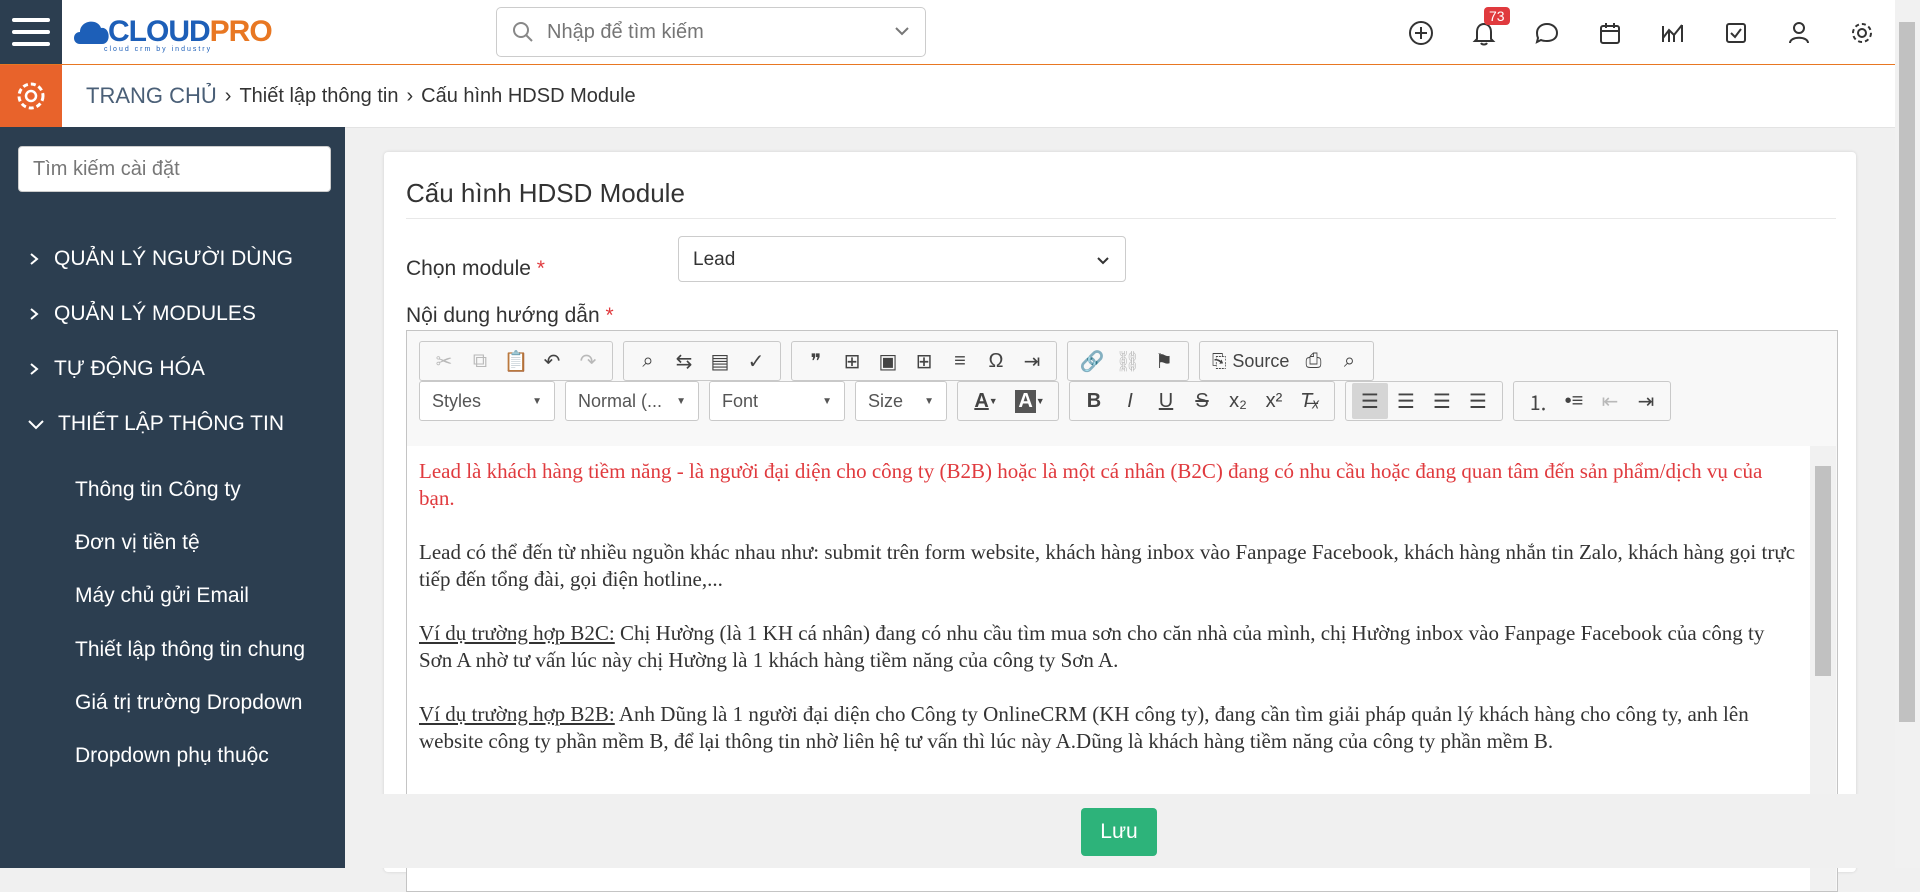 This screenshot has width=1920, height=892. What do you see at coordinates (116, 369) in the screenshot?
I see `sidebar-section-automation: TỰ ĐỘNG HÓA` at bounding box center [116, 369].